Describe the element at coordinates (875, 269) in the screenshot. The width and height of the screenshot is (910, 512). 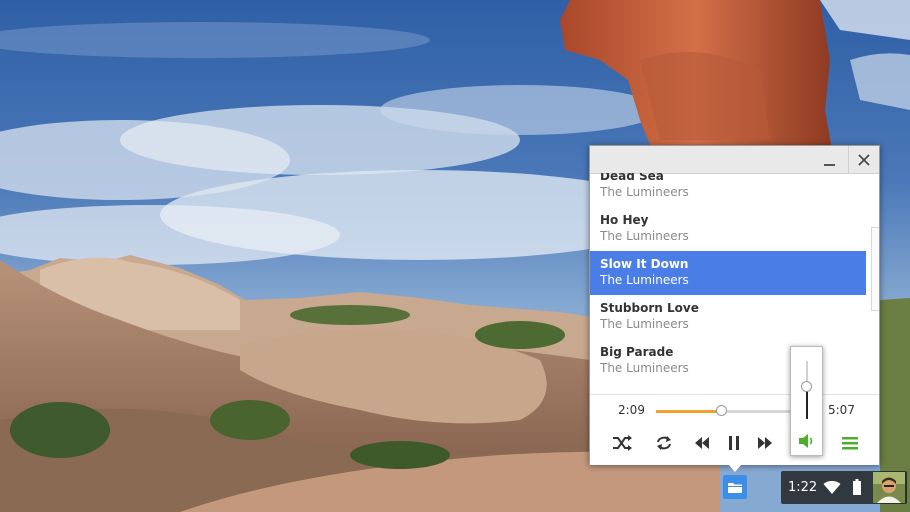
I see `playlist-scrollbar` at that location.